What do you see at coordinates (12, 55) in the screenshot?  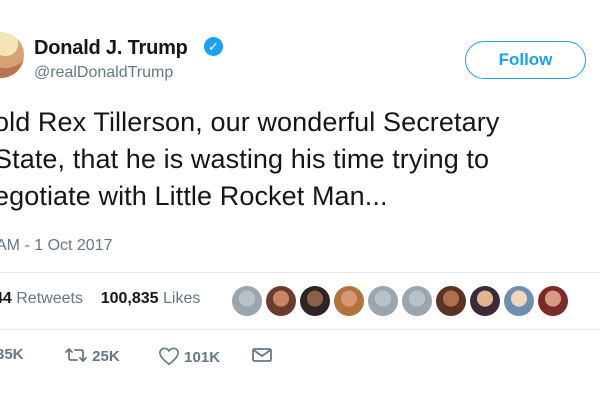 I see `author-avatar` at bounding box center [12, 55].